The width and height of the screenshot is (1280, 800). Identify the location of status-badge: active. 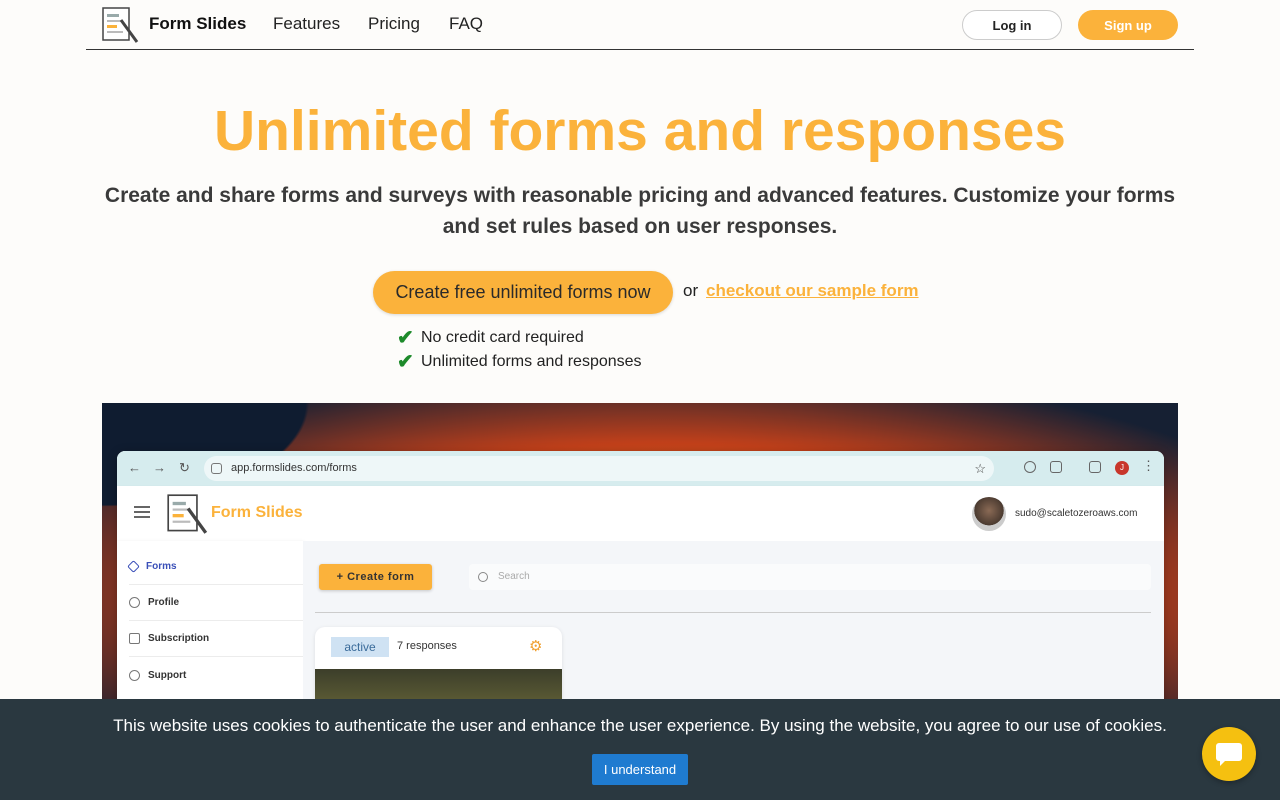
(360, 647).